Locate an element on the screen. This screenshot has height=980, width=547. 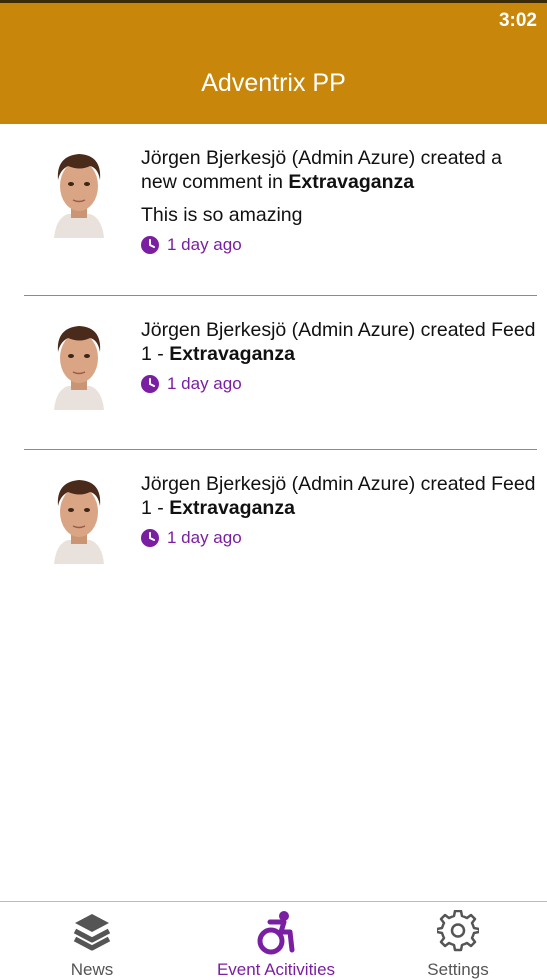
gear-icon is located at coordinates (458, 931).